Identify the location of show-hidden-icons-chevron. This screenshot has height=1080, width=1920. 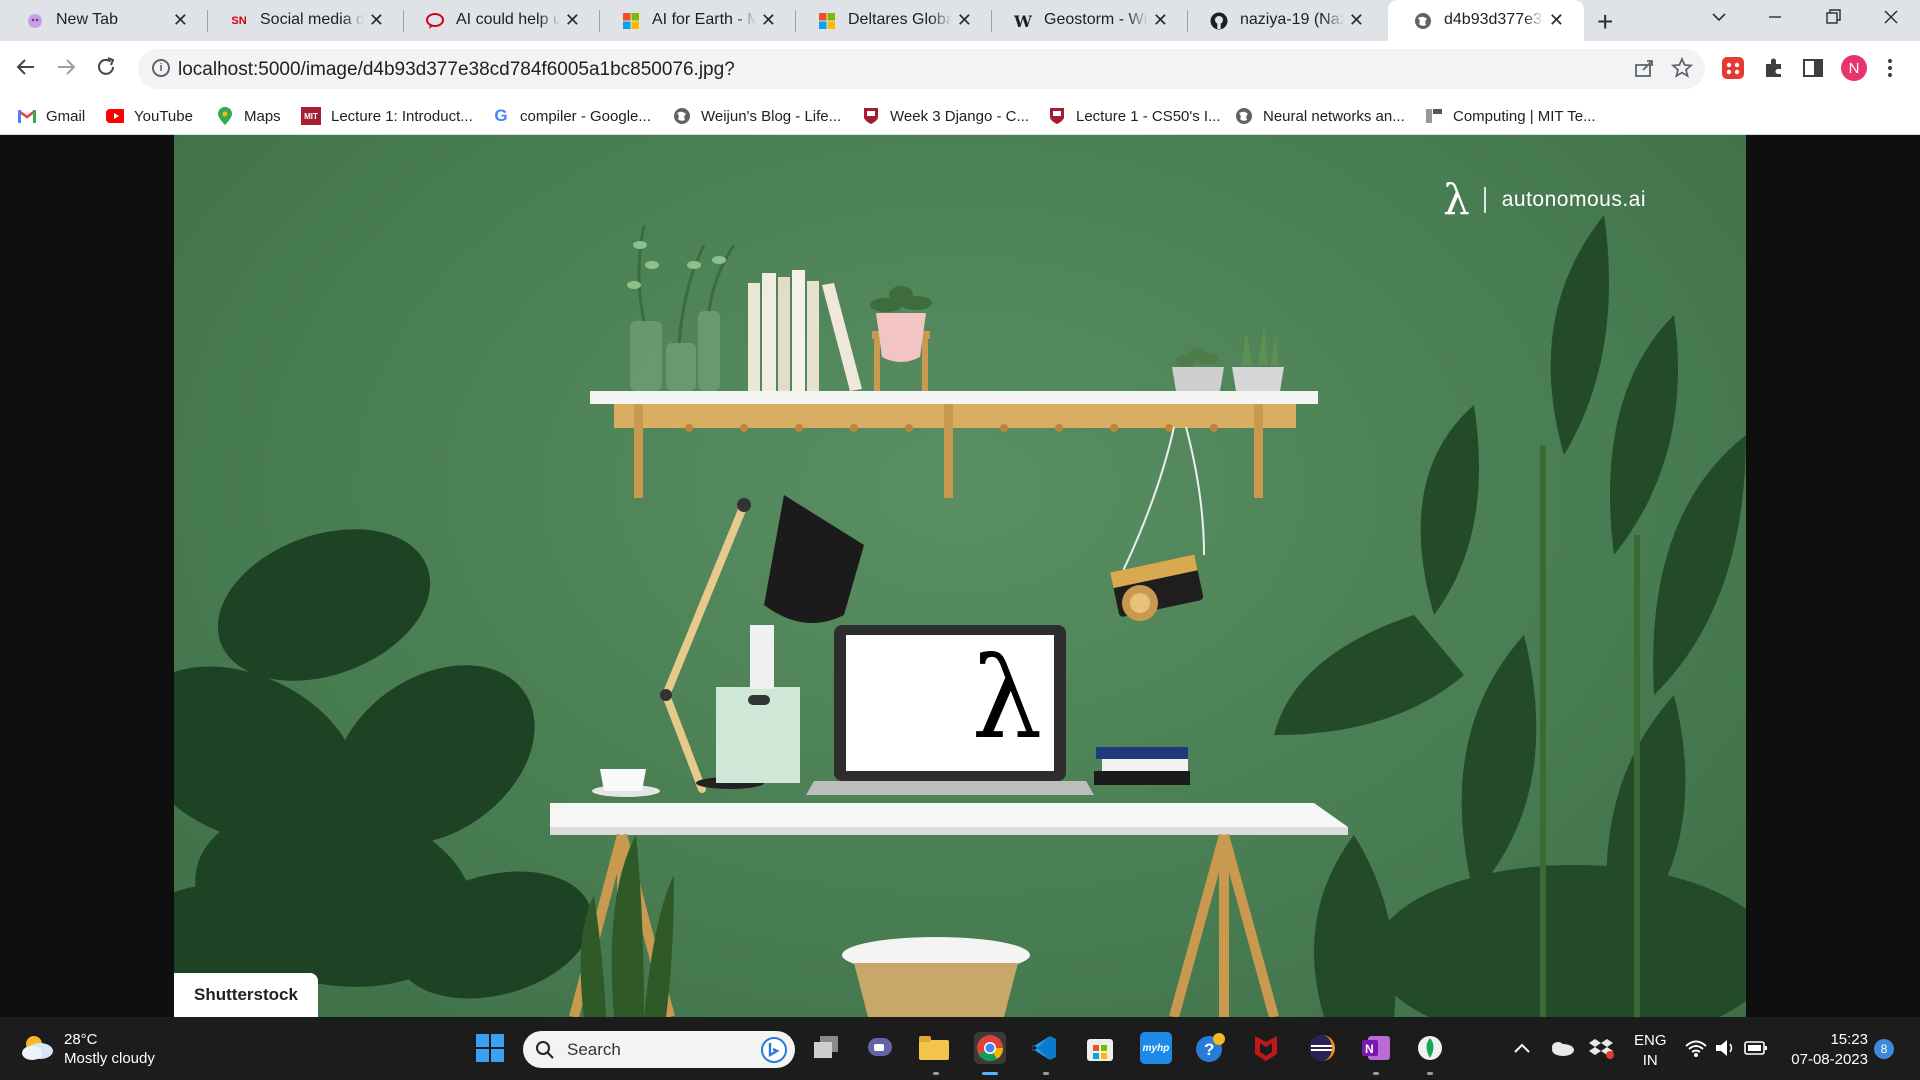
(1522, 1048).